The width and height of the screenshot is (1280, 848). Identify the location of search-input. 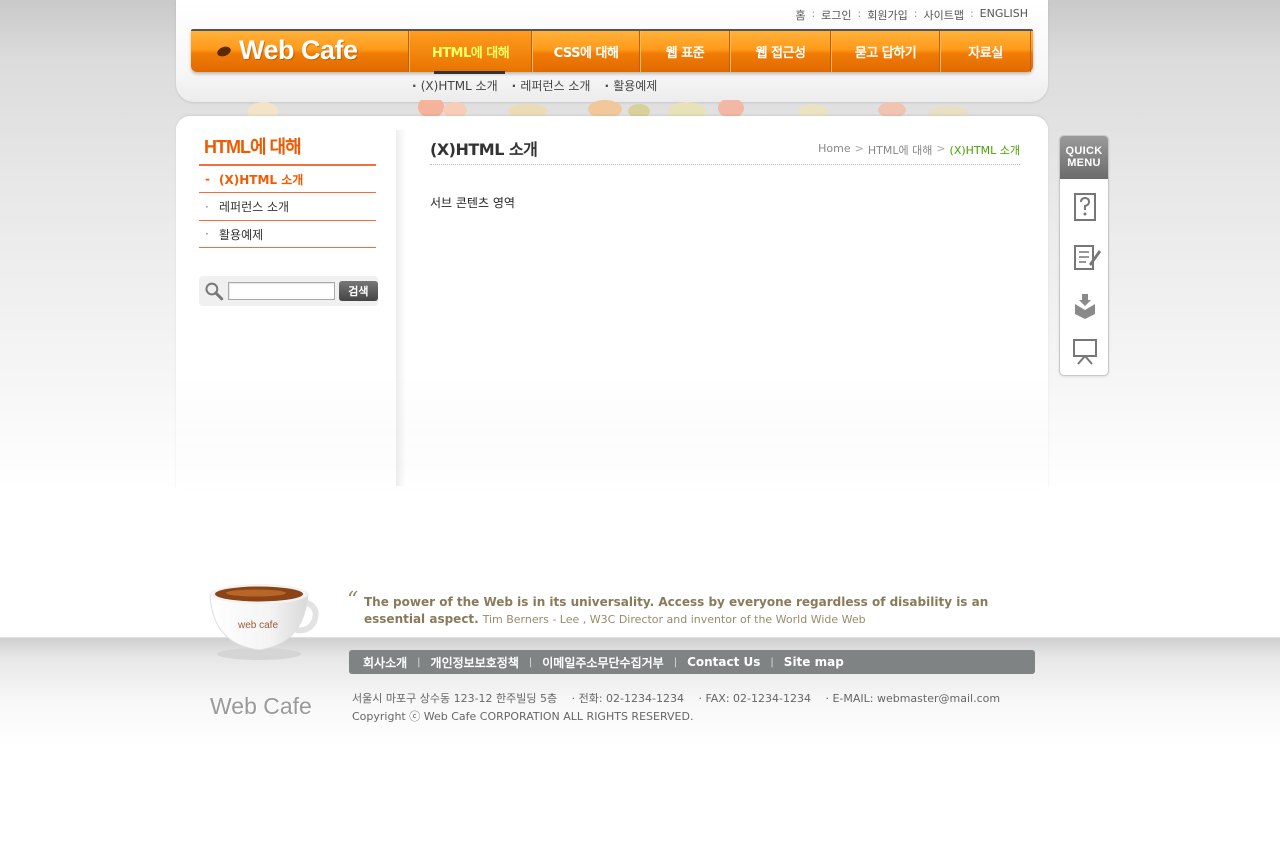
(281, 291).